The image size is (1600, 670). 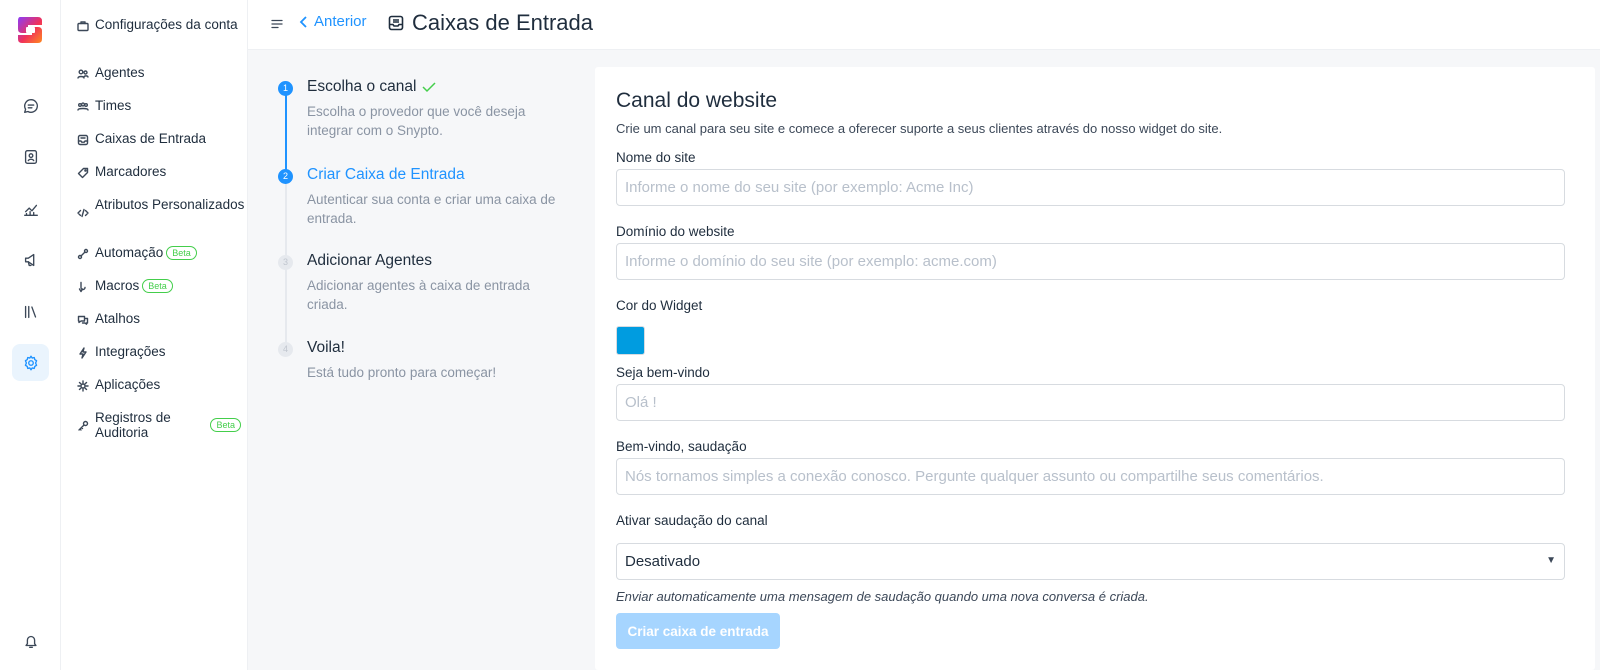 I want to click on sidebar-item-integrations: Integrações, so click(x=161, y=352).